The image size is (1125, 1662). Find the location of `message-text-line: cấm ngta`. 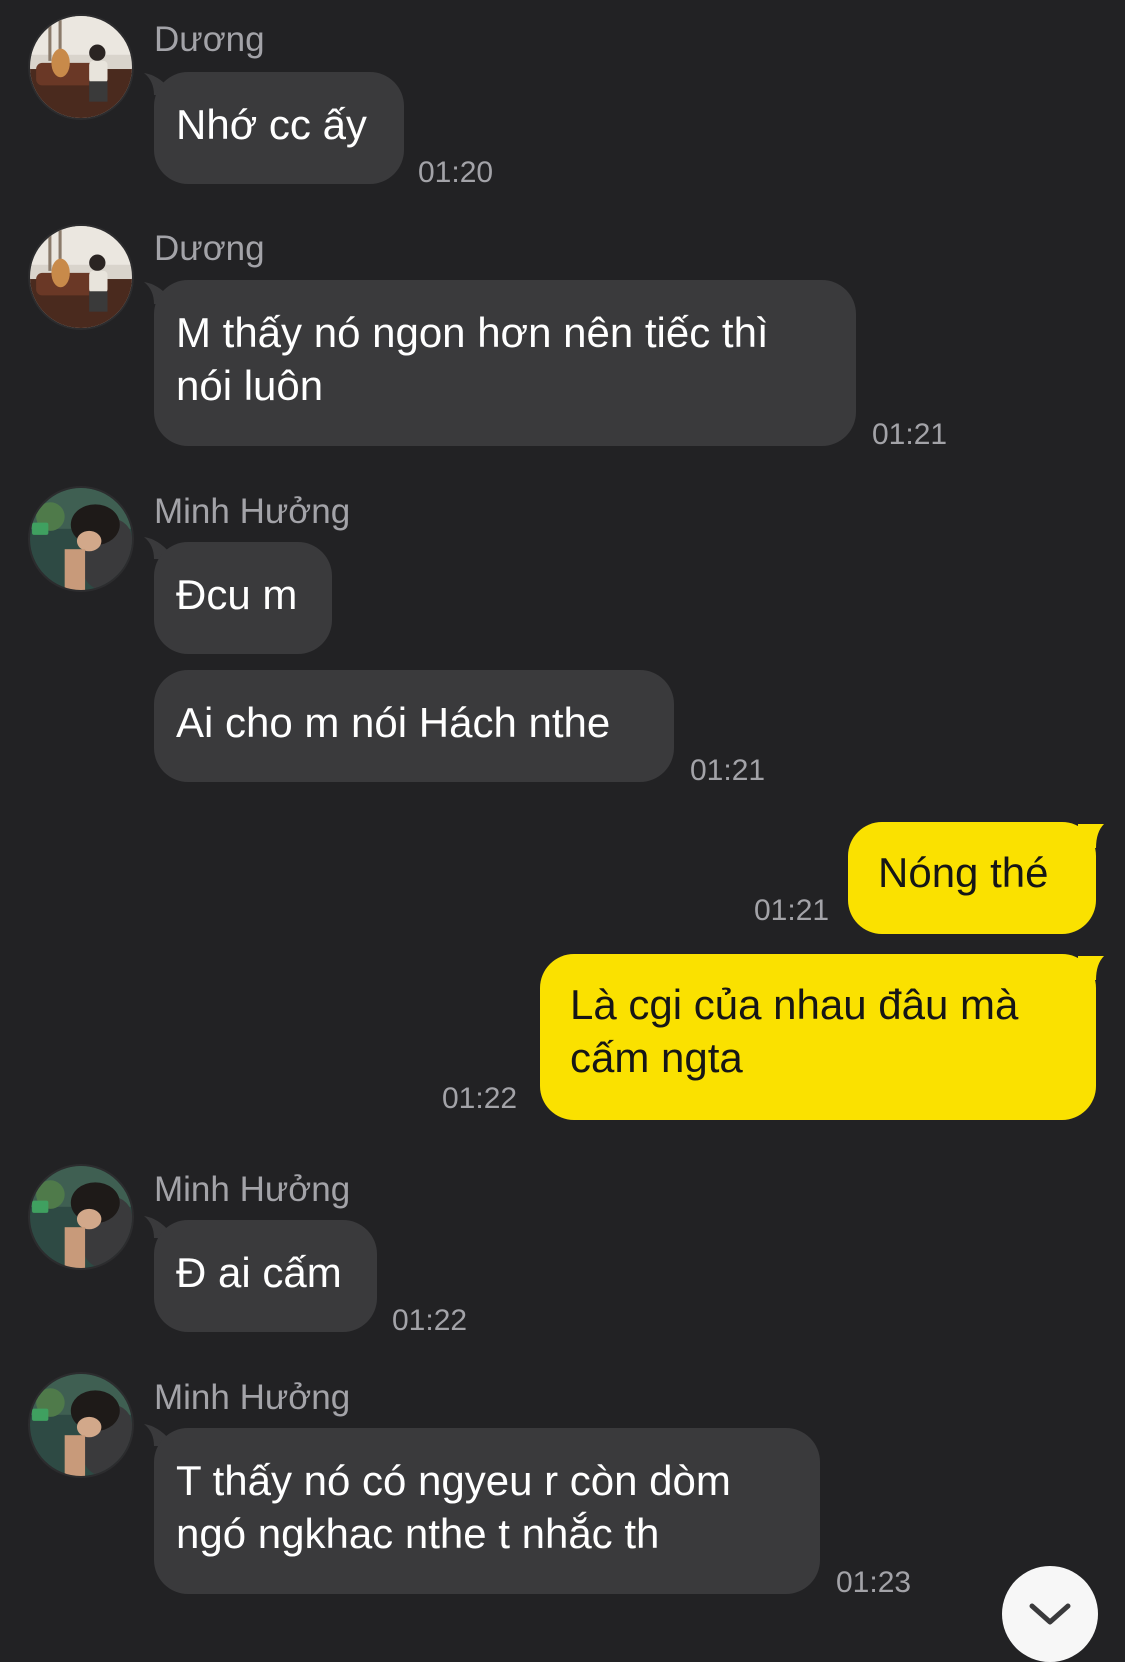

message-text-line: cấm ngta is located at coordinates (656, 1057).